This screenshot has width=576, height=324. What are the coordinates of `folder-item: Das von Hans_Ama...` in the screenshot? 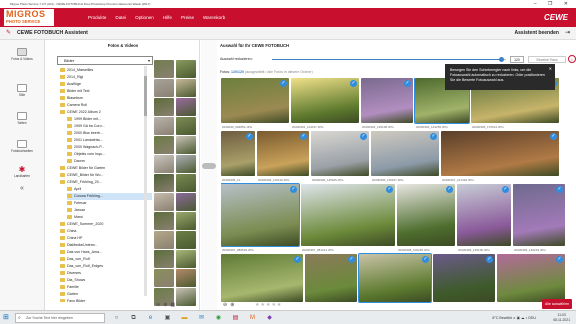 It's located at (106, 252).